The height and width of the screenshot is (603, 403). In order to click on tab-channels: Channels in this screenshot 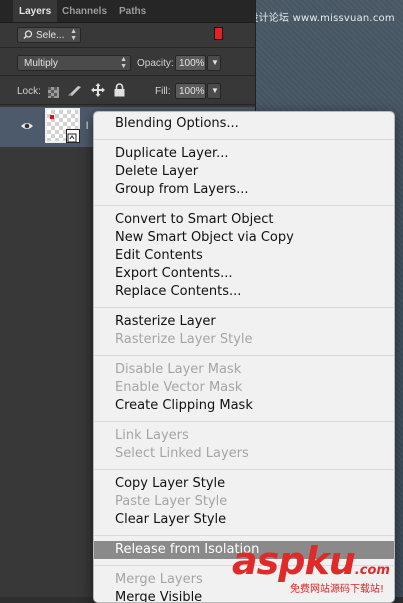, I will do `click(84, 11)`.